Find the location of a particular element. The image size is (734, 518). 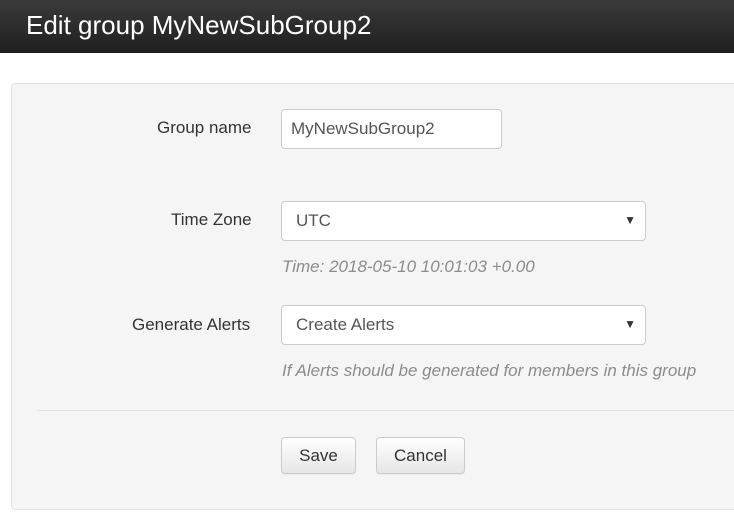

cancel-button: Cancel is located at coordinates (420, 455).